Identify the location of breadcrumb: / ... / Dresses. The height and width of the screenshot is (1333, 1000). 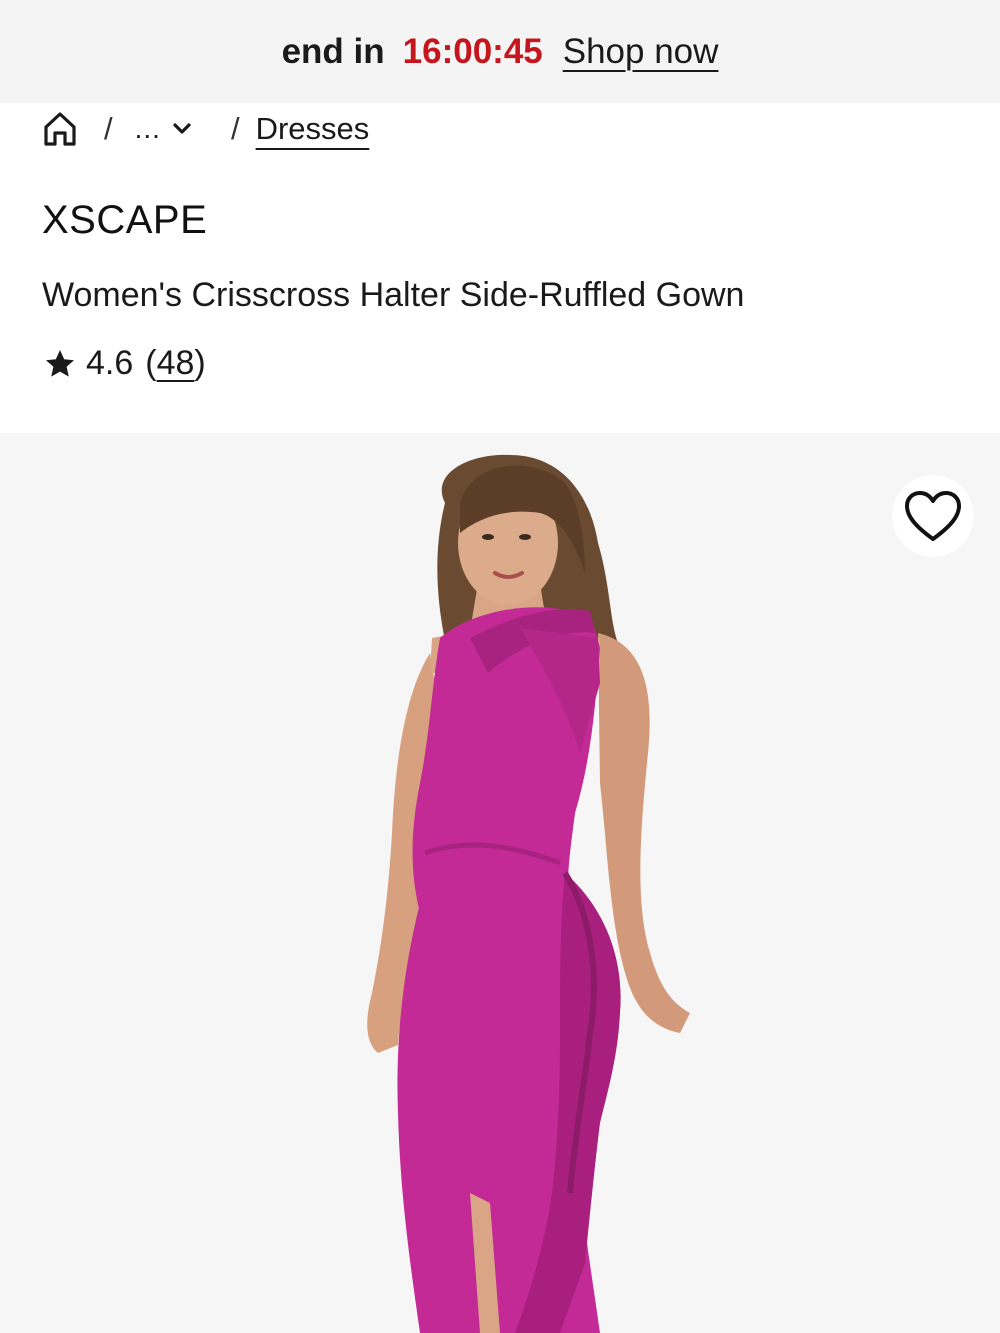
(205, 129).